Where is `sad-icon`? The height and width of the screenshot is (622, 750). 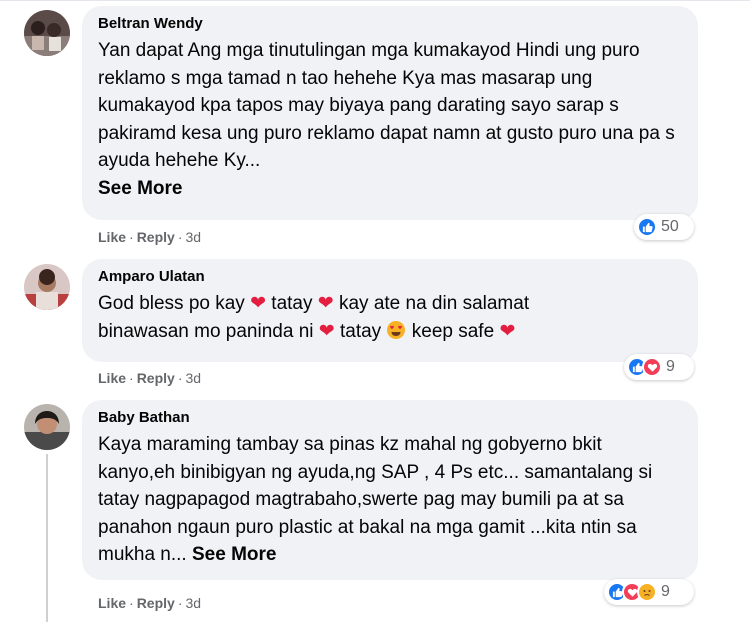
sad-icon is located at coordinates (647, 592).